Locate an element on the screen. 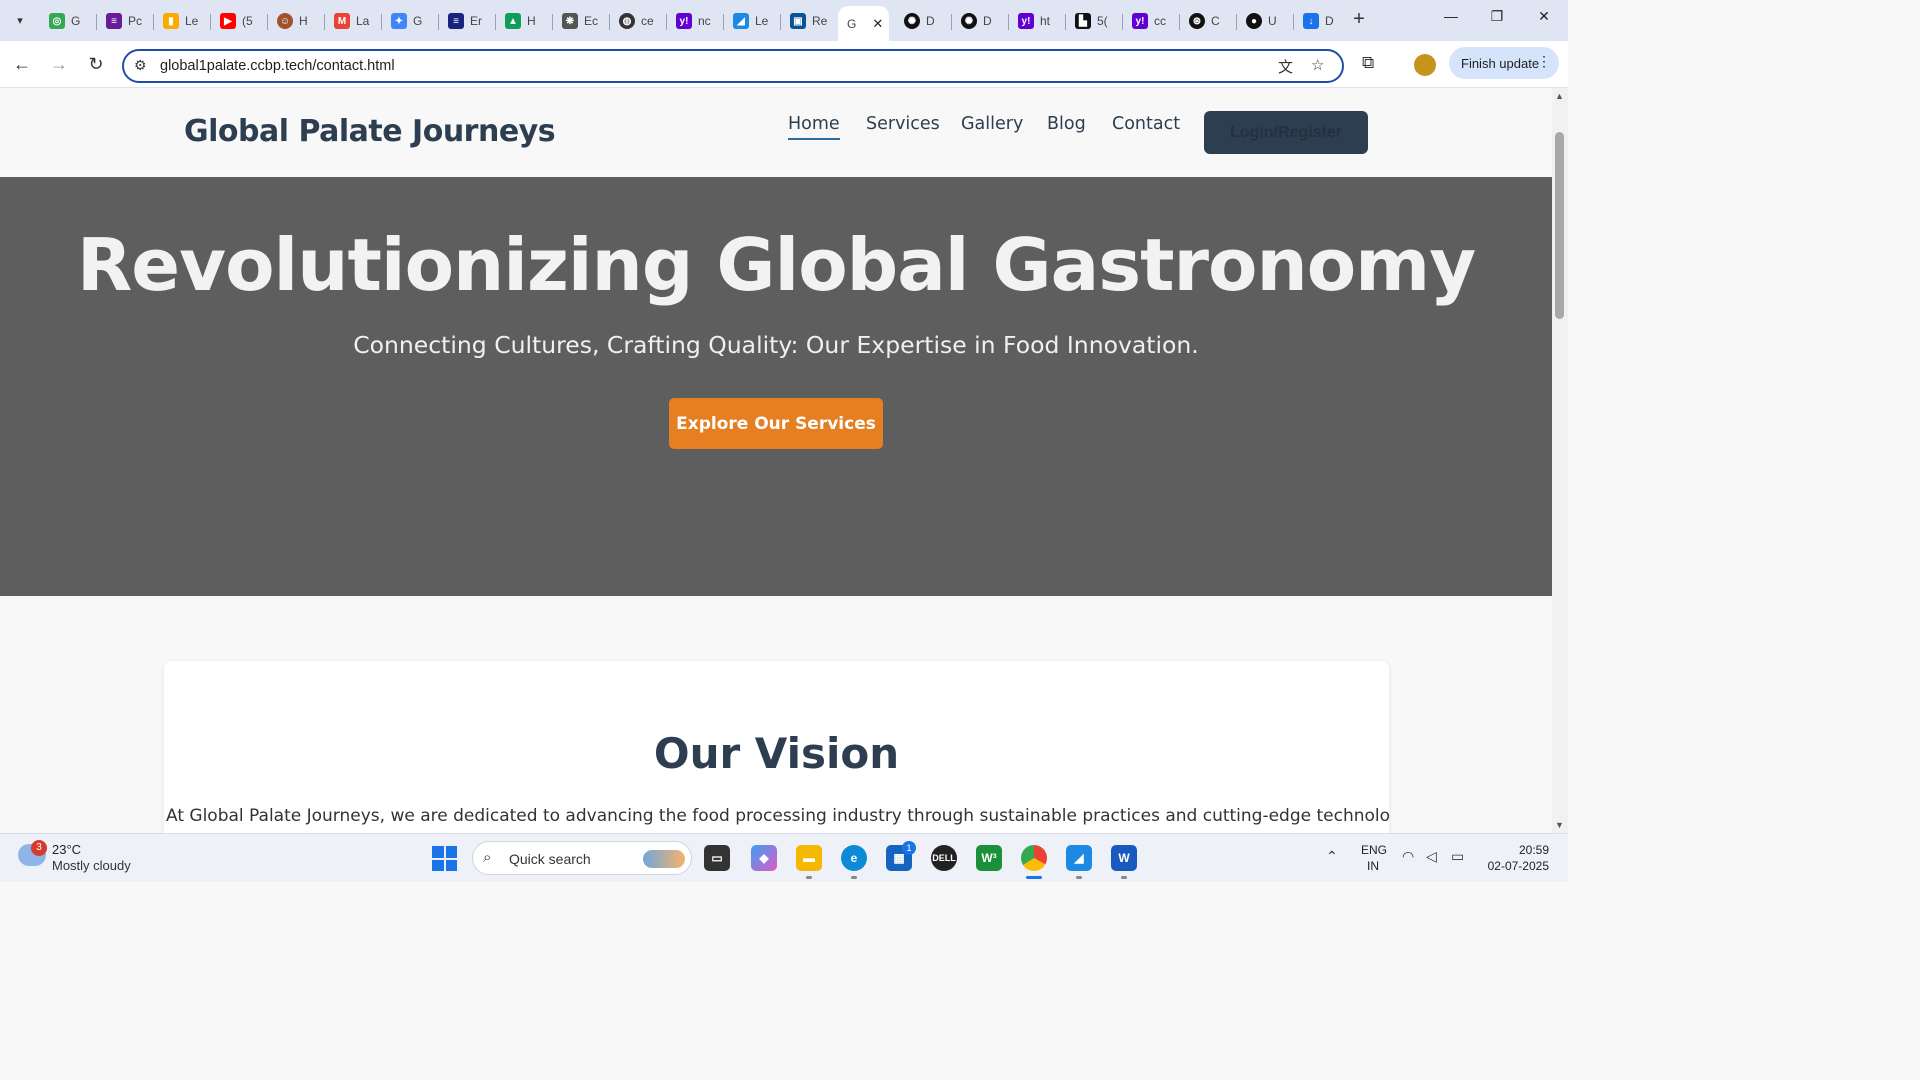 Image resolution: width=1920 pixels, height=1080 pixels. folder-icon: ▬ is located at coordinates (809, 858).